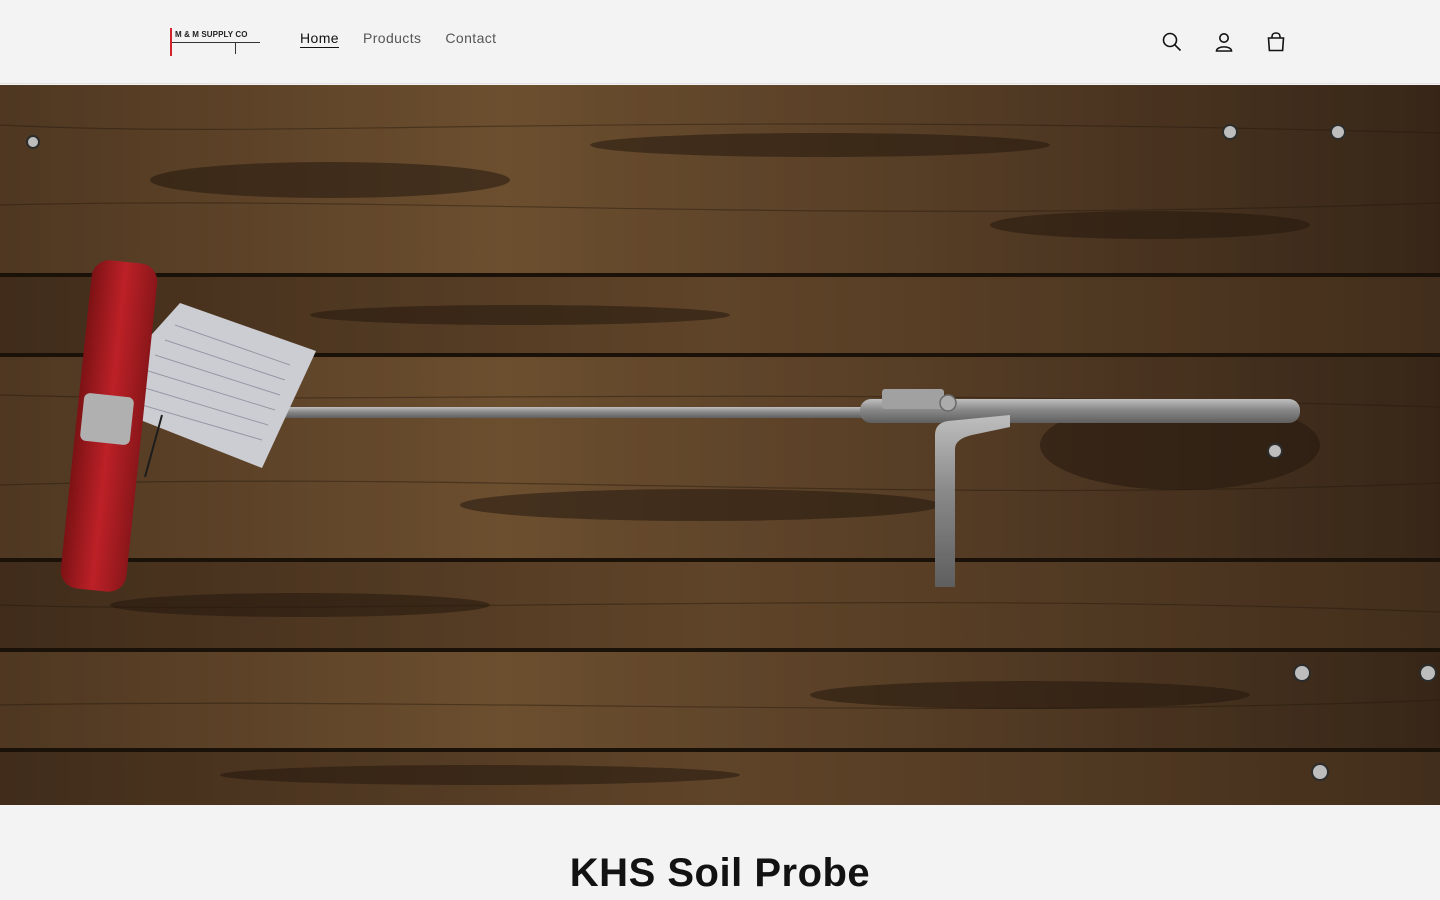 The height and width of the screenshot is (900, 1440). Describe the element at coordinates (720, 42) in the screenshot. I see `site-header: M & M SUPPLY CO Home Products Contact` at that location.